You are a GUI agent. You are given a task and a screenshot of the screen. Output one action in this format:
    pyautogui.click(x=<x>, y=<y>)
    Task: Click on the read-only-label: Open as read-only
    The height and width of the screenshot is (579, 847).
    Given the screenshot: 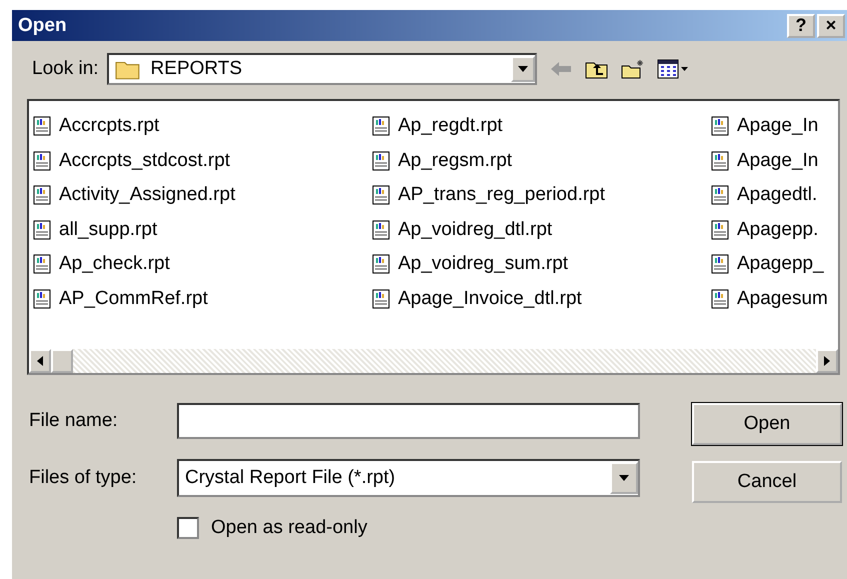 What is the action you would take?
    pyautogui.click(x=289, y=528)
    